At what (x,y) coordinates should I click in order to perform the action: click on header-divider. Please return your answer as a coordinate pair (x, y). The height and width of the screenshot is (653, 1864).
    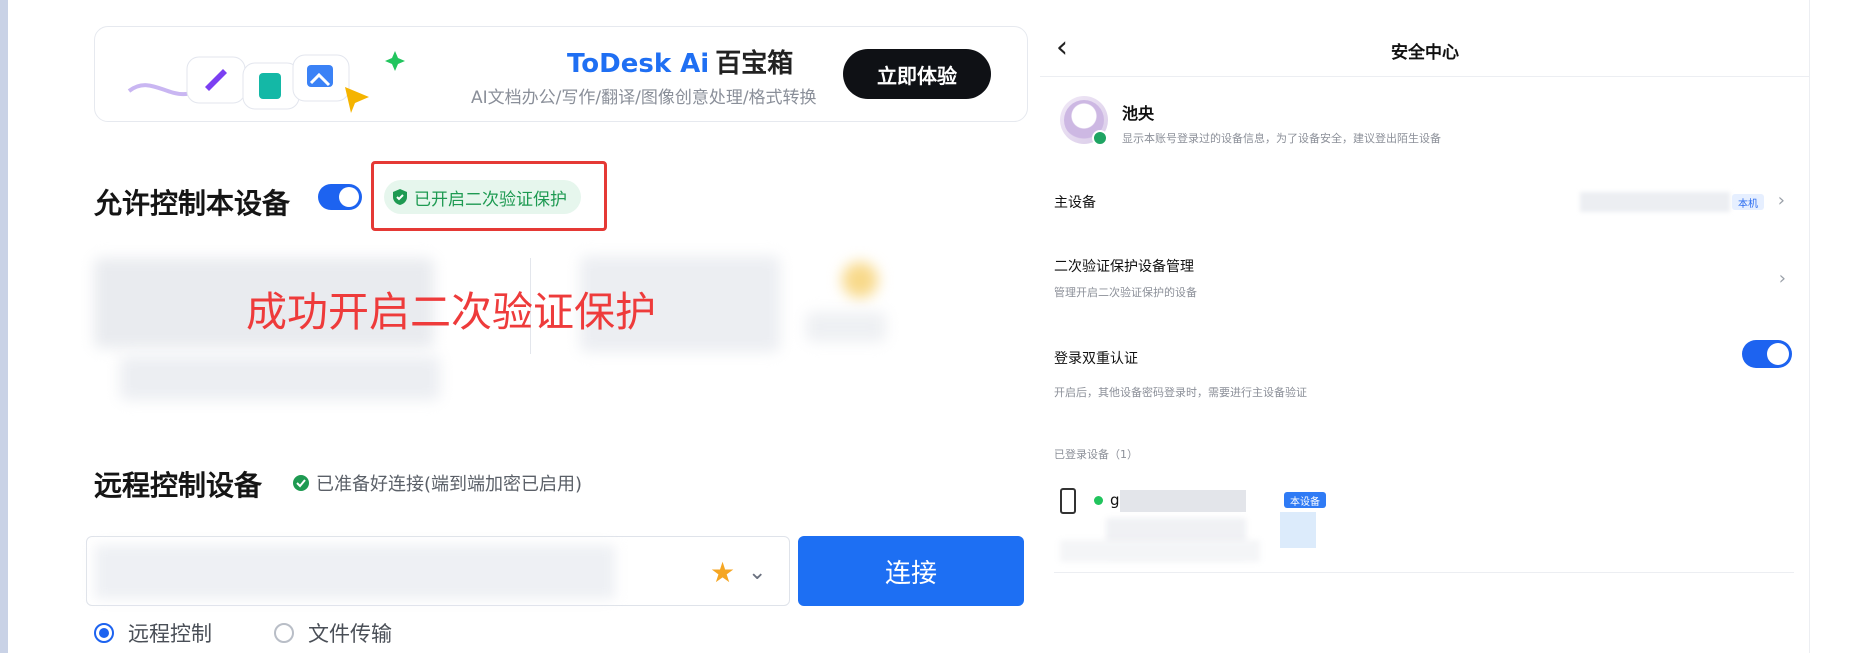
    Looking at the image, I should click on (1425, 76).